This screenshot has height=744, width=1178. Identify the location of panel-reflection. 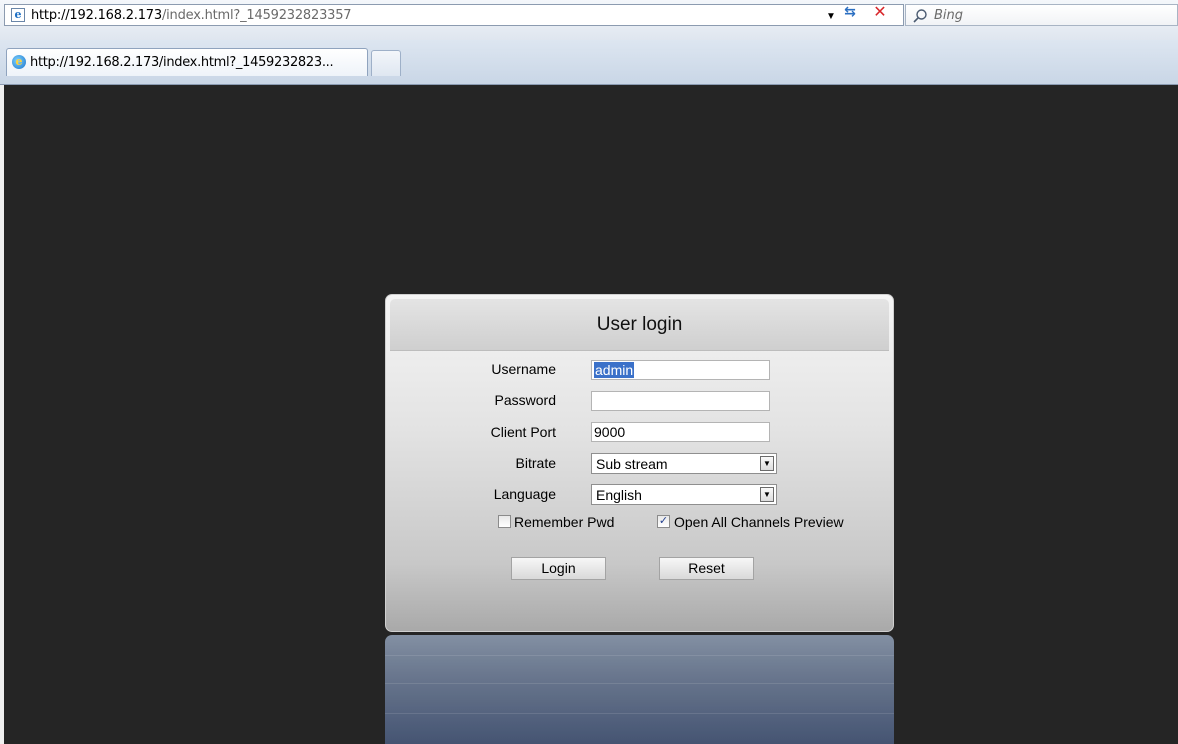
(639, 689).